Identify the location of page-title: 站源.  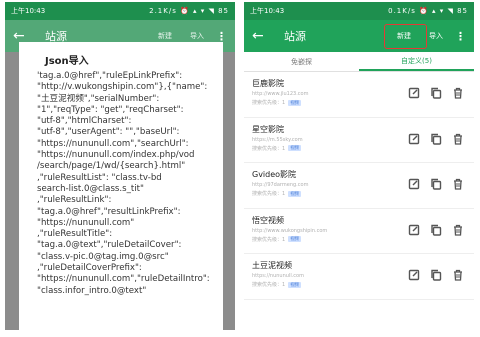
(295, 36).